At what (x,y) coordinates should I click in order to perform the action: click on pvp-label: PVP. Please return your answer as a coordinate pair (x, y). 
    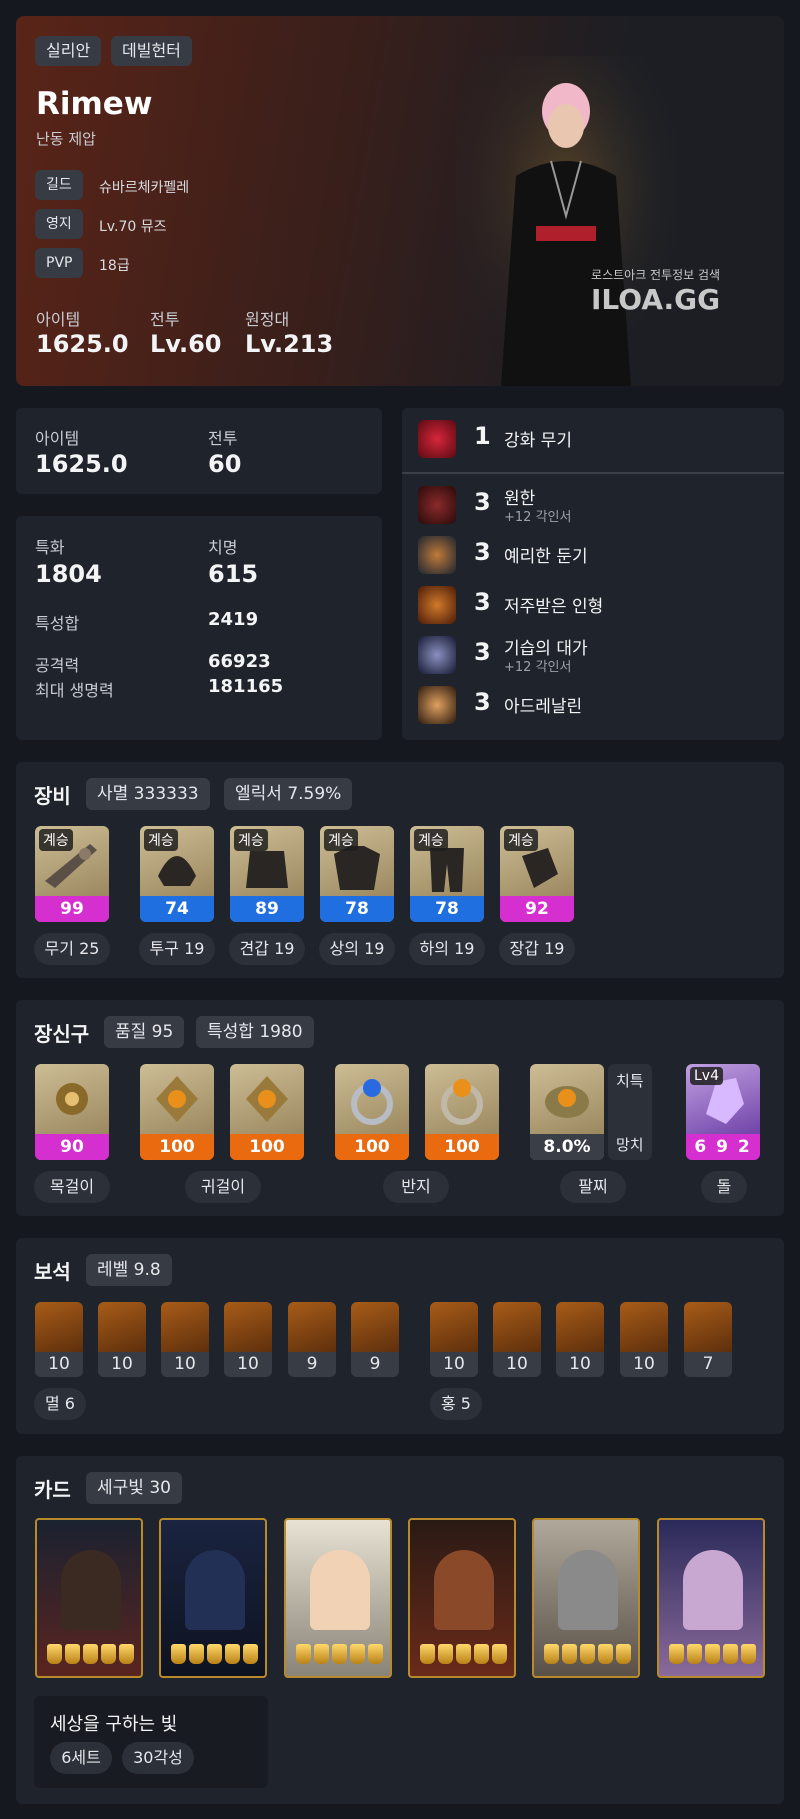
    Looking at the image, I should click on (59, 263).